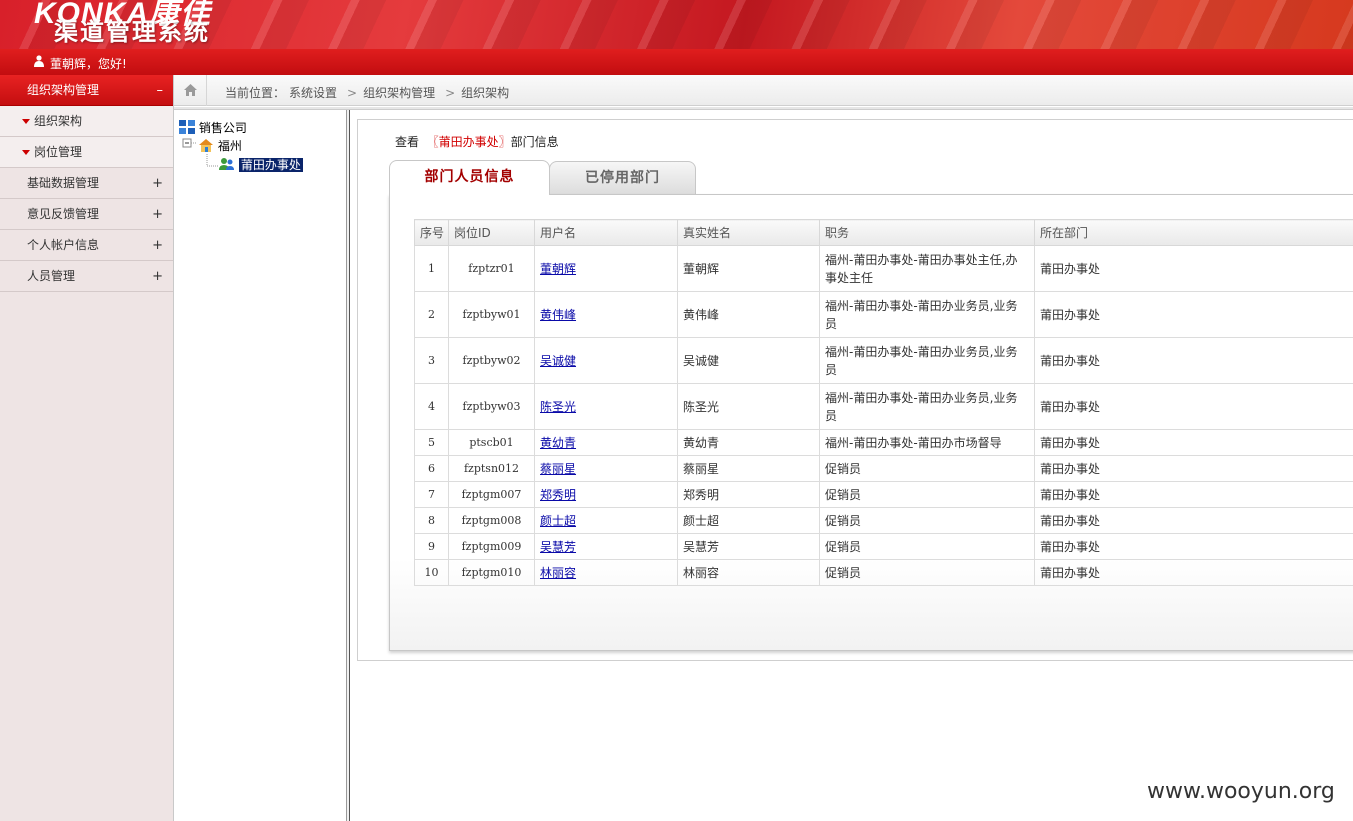 The width and height of the screenshot is (1353, 821). I want to click on sidebar-item-label: 岗位管理, so click(58, 152).